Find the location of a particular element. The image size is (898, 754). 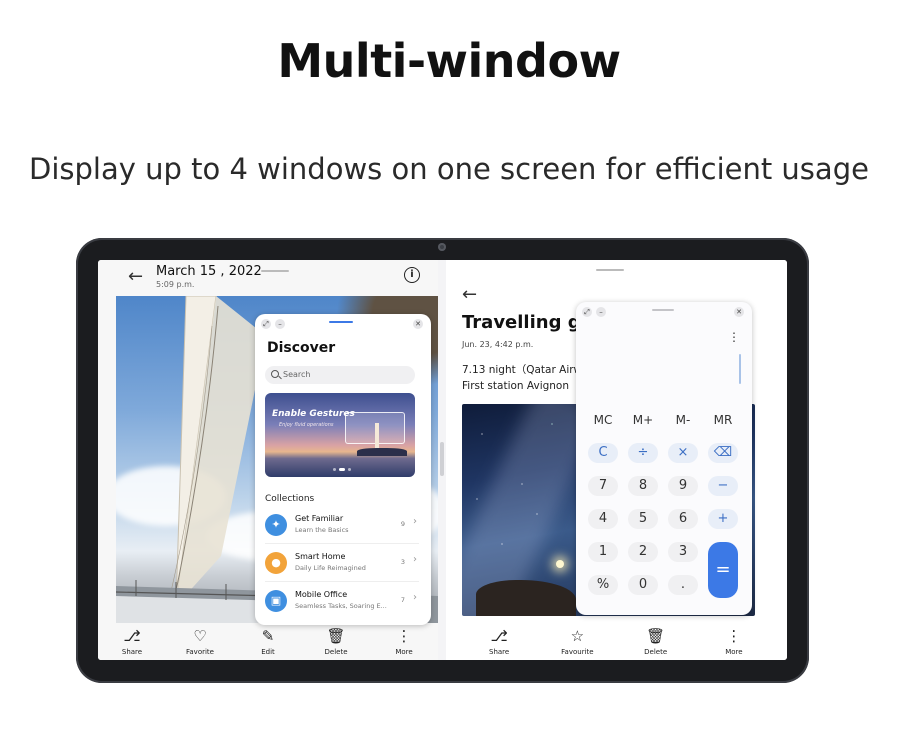

multiply-key: × is located at coordinates (683, 453).